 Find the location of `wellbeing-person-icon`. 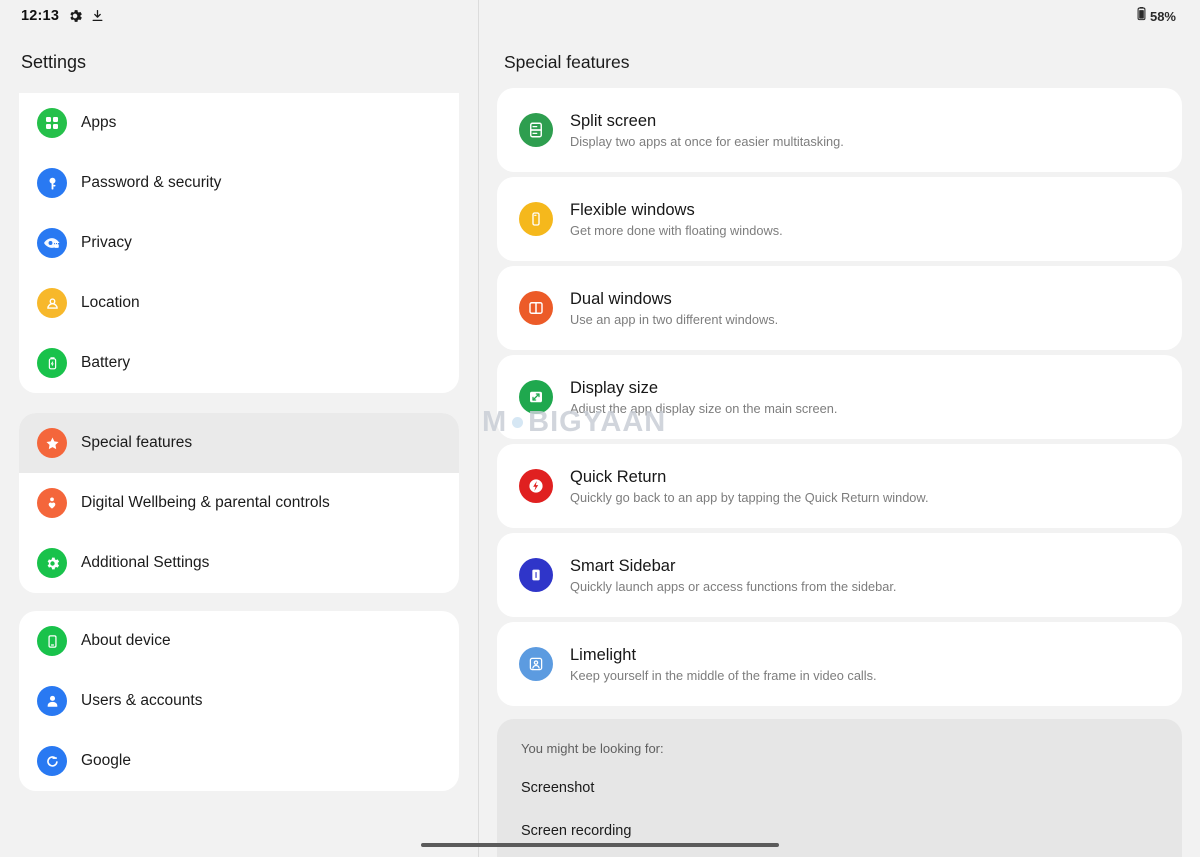

wellbeing-person-icon is located at coordinates (52, 503).